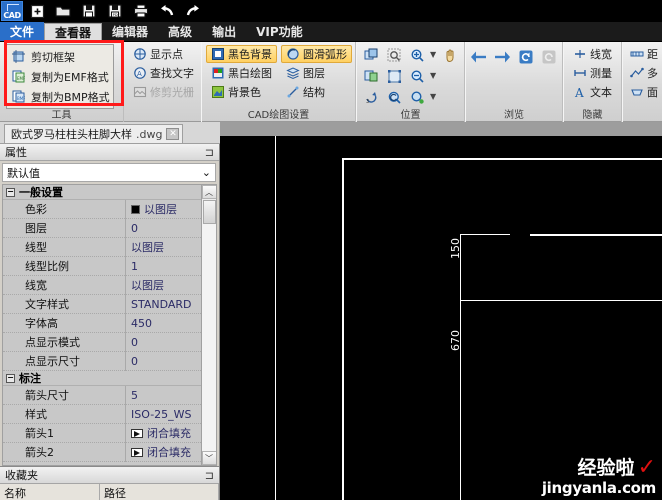 This screenshot has height=500, width=662. Describe the element at coordinates (102, 285) in the screenshot. I see `table-row: 线宽 以图层` at that location.